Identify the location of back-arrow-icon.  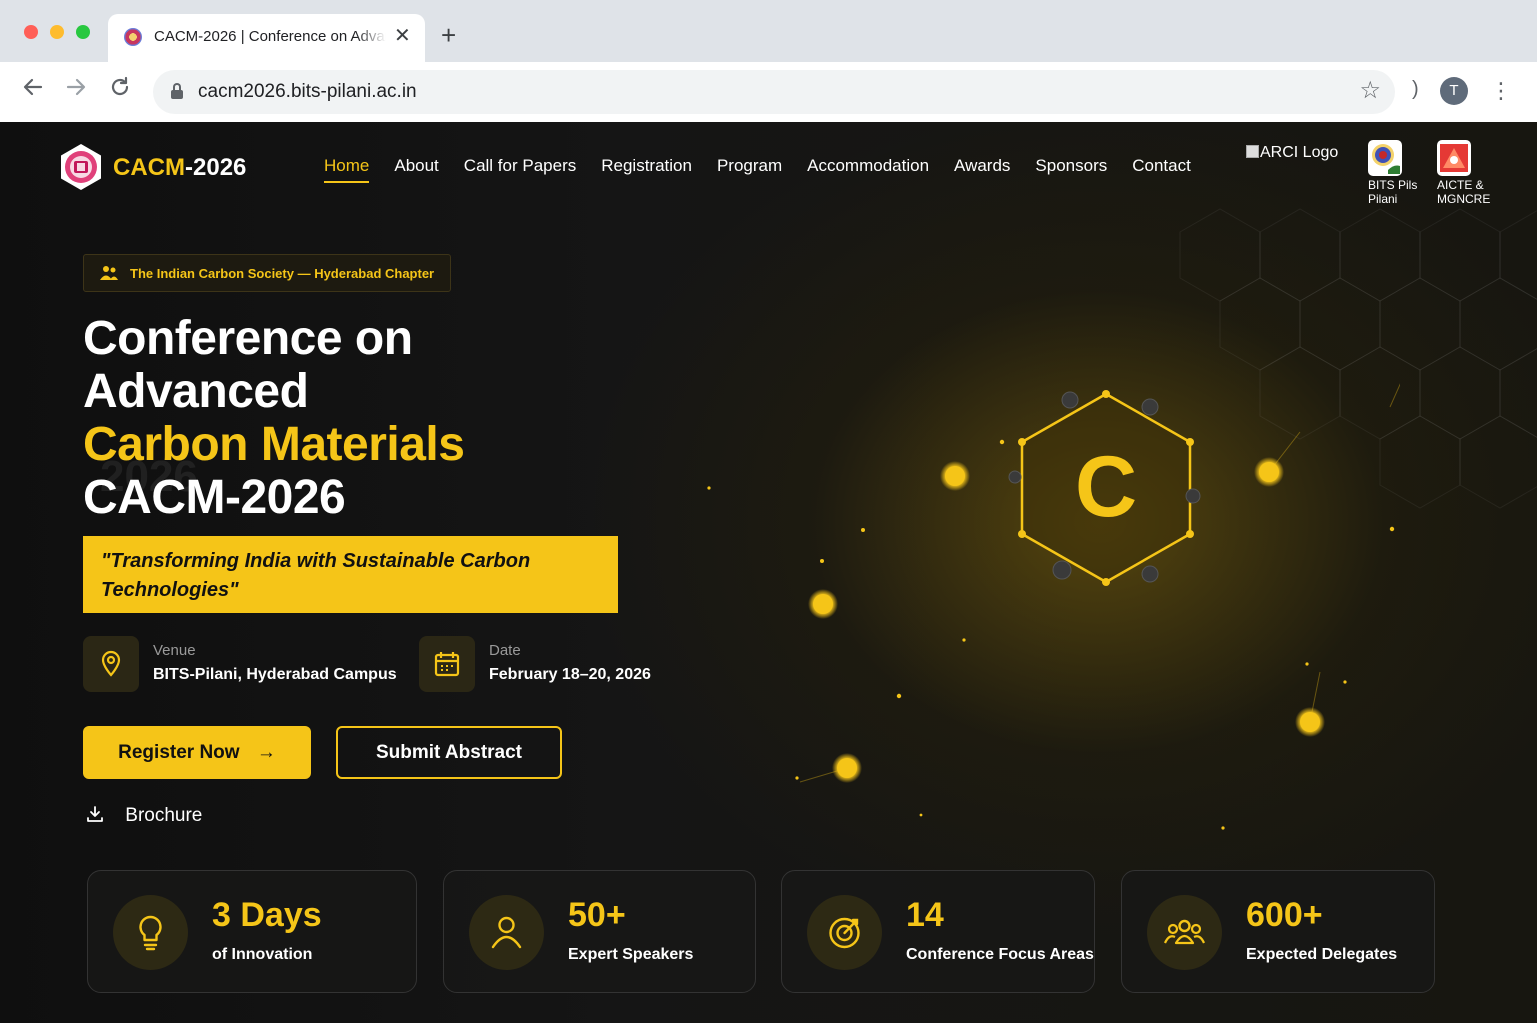
(33, 91).